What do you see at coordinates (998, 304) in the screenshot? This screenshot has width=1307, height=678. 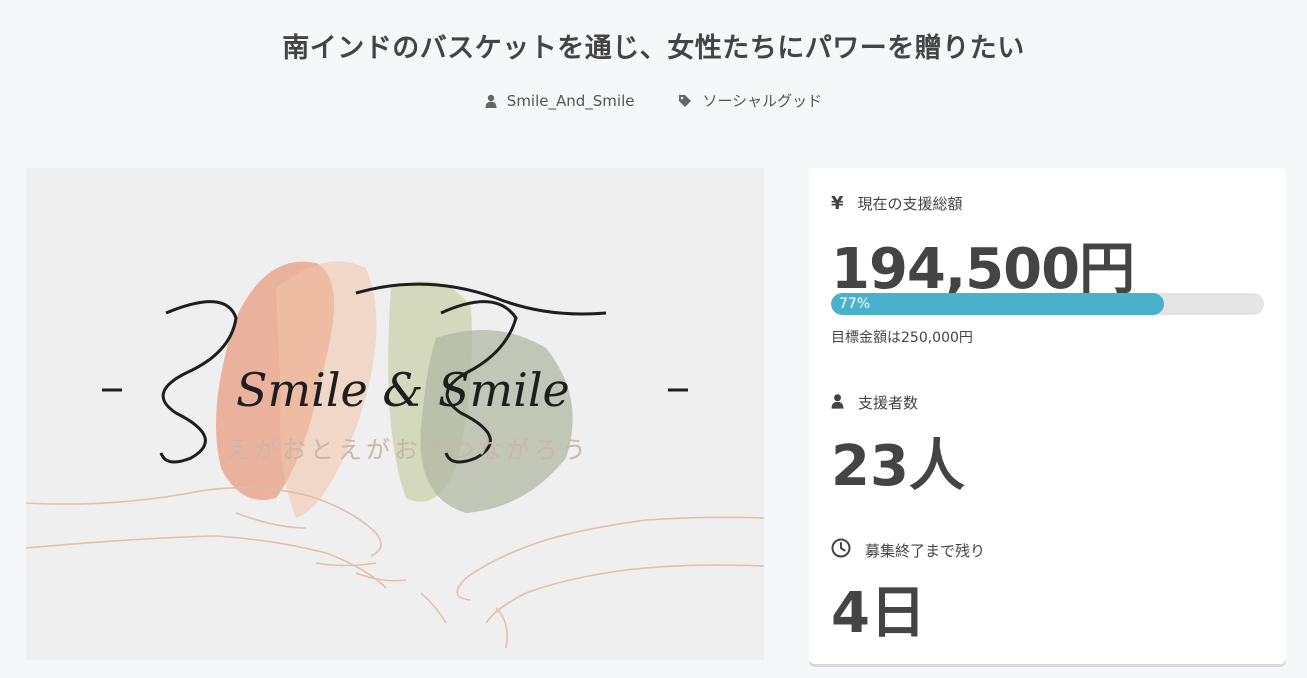 I see `progress-fill: 77%` at bounding box center [998, 304].